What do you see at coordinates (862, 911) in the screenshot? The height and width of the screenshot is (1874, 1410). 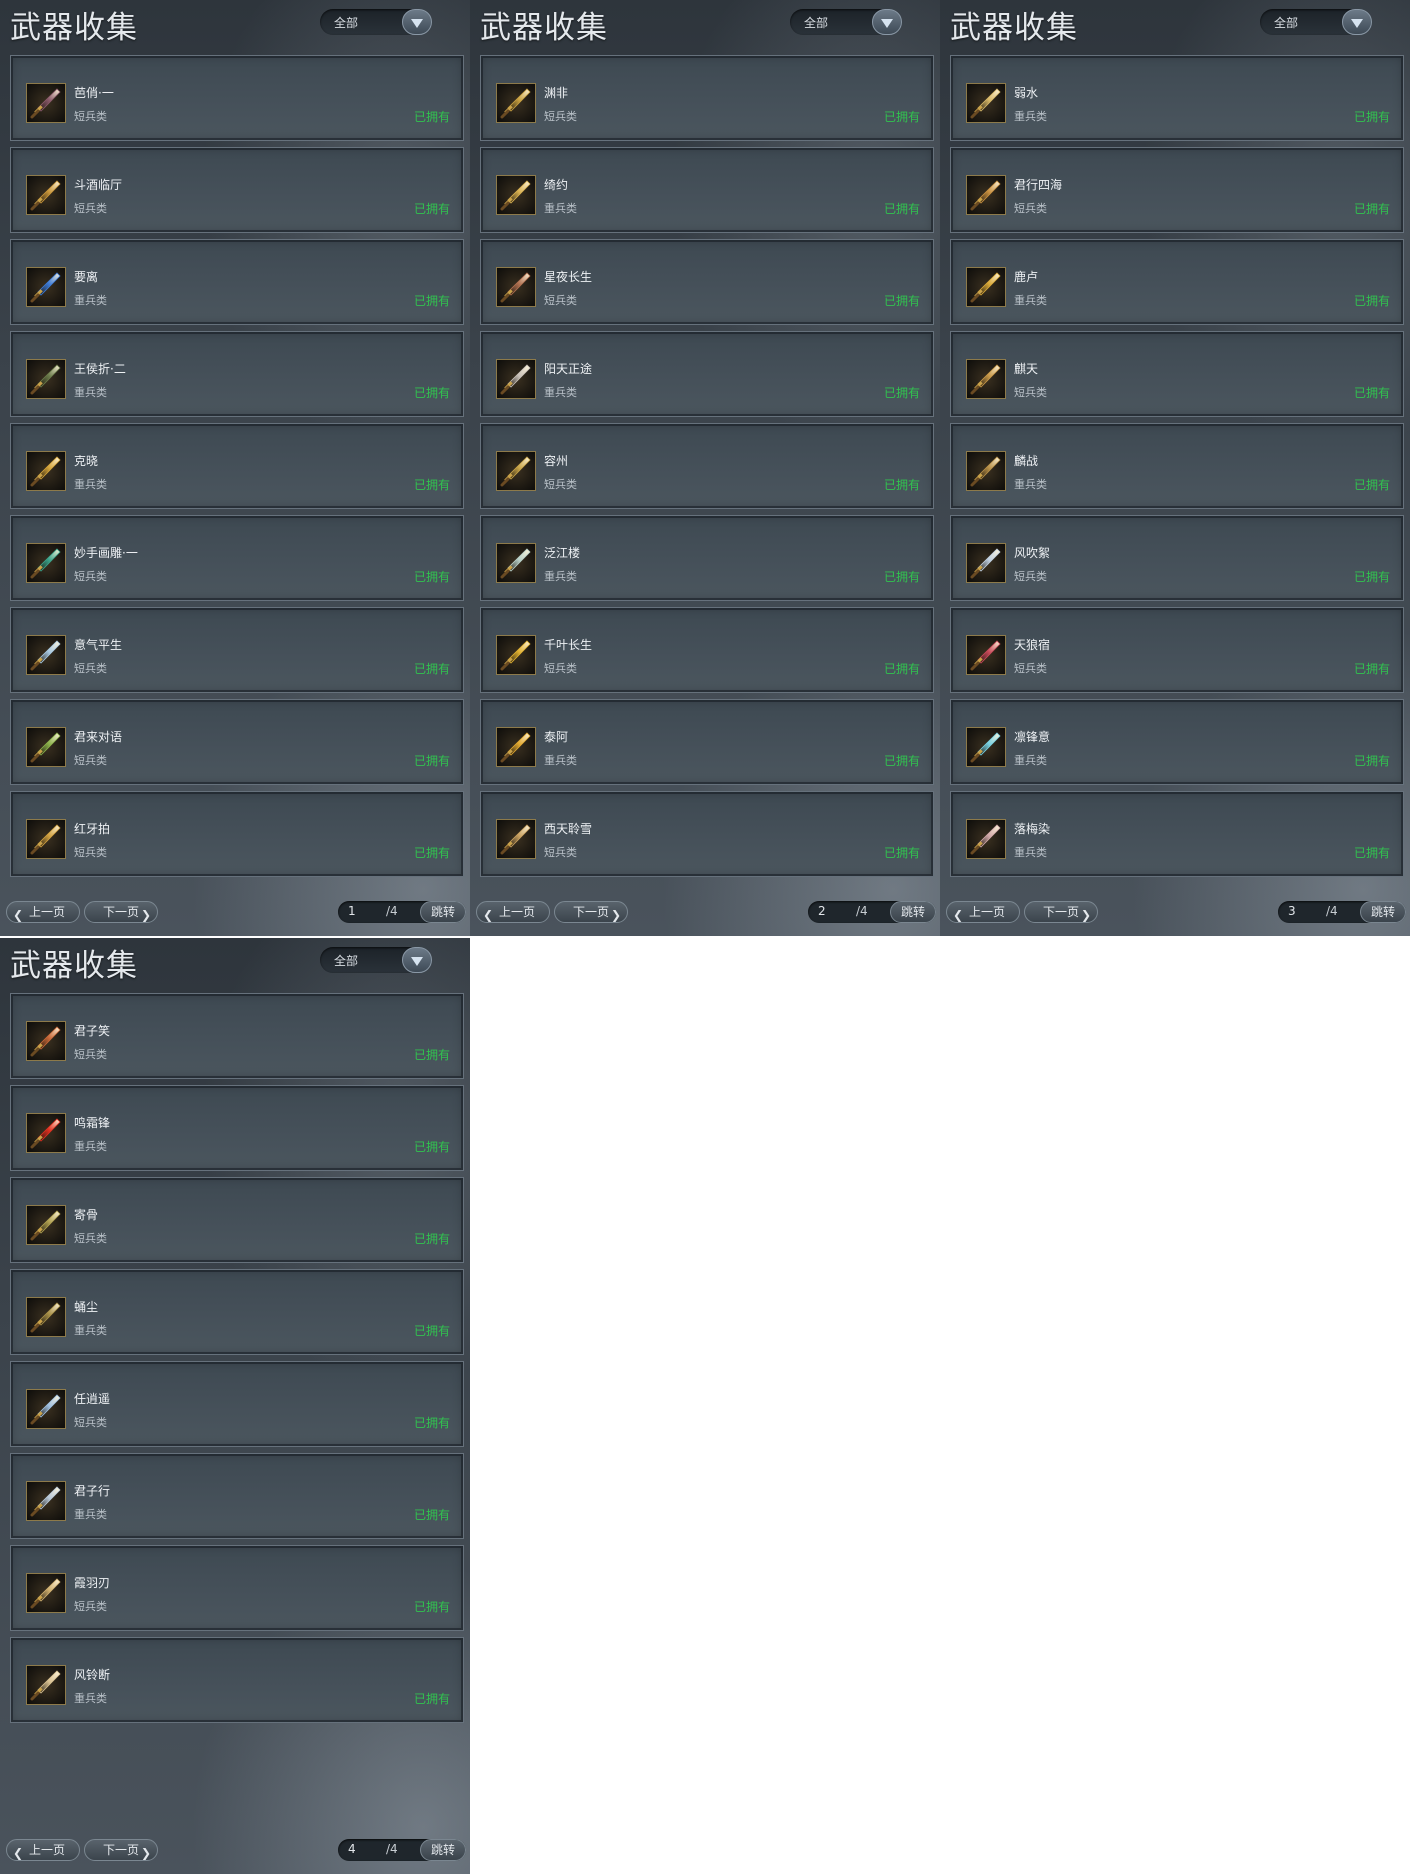 I see `page-total: /4` at bounding box center [862, 911].